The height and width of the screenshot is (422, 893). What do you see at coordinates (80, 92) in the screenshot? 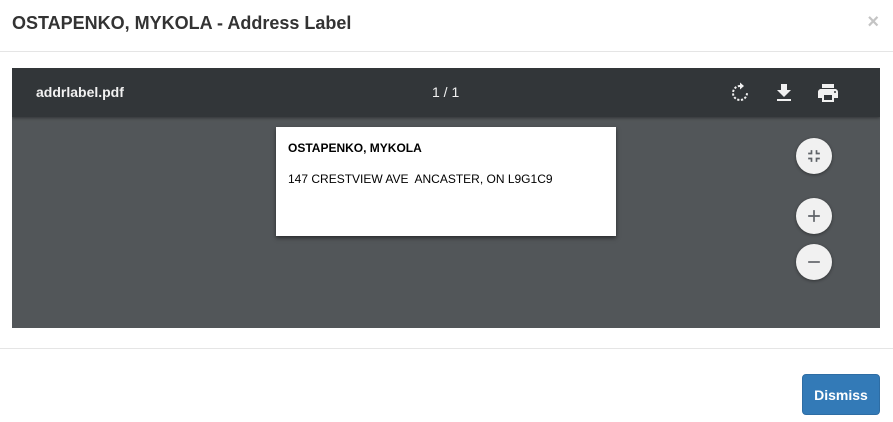
I see `pdf-file-name: addrlabel.pdf` at bounding box center [80, 92].